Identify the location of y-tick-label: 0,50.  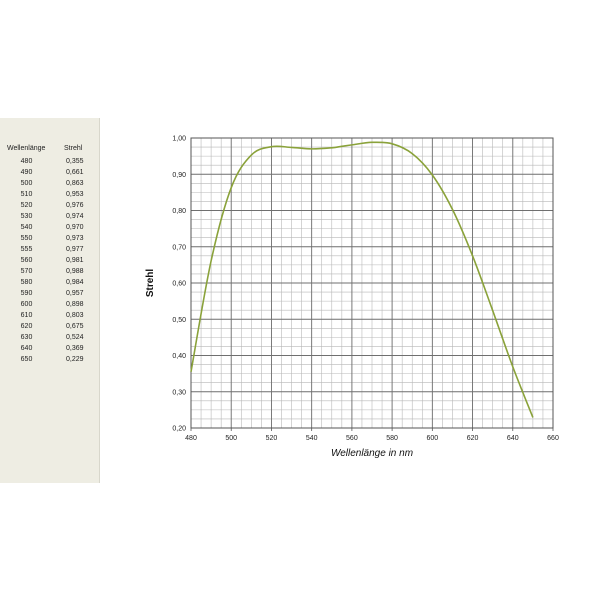
(179, 320).